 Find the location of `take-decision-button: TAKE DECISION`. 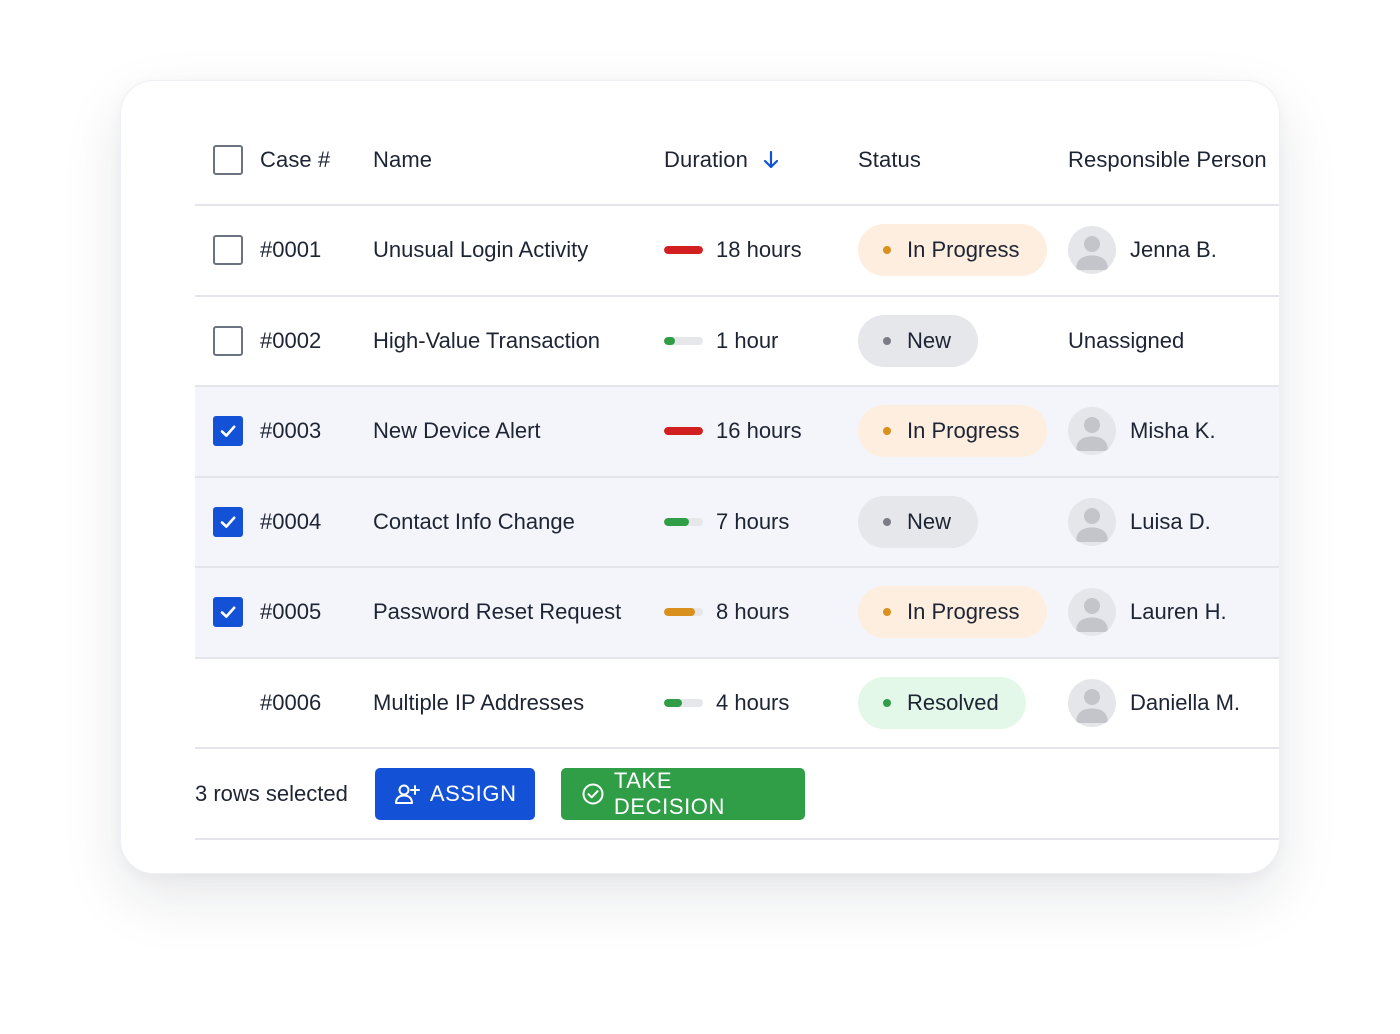

take-decision-button: TAKE DECISION is located at coordinates (682, 793).